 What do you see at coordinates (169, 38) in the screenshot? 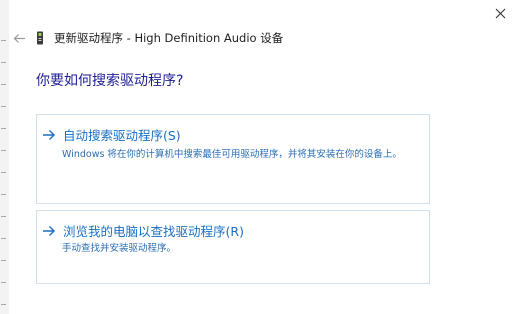
I see `window-title: 更新驱动程序 - High Definition Audio 设备` at bounding box center [169, 38].